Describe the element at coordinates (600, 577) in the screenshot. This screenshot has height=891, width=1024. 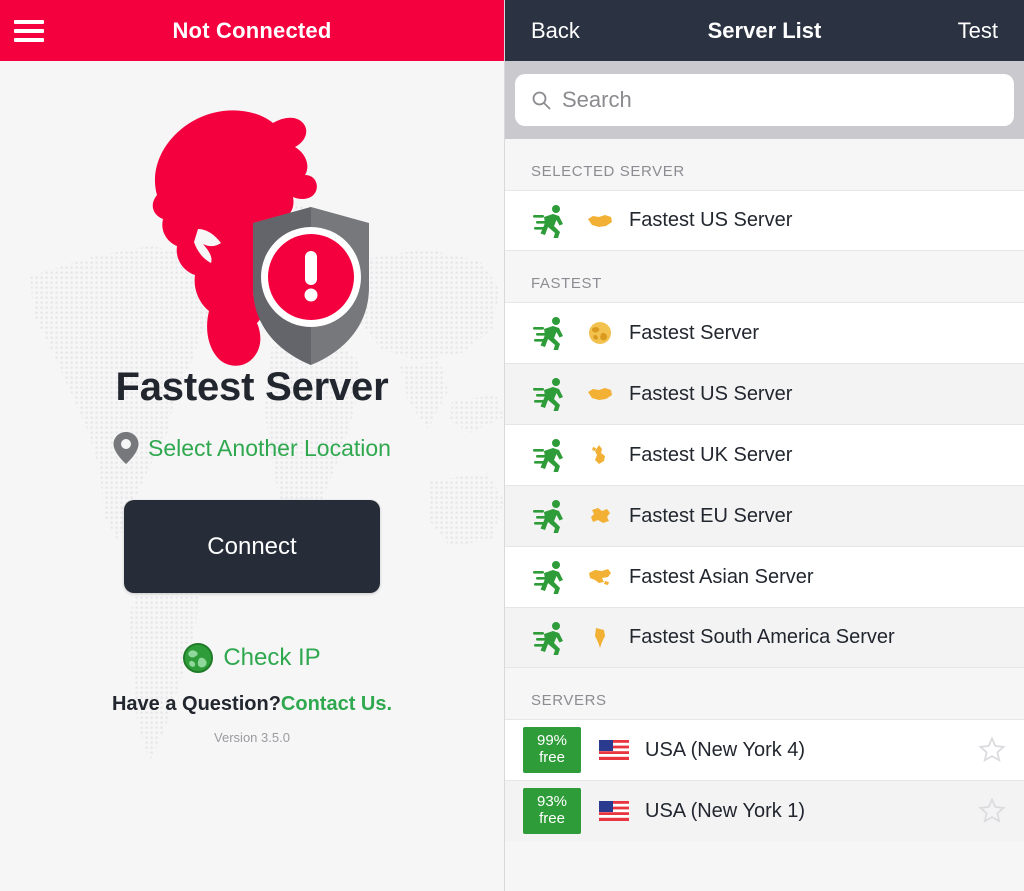
I see `asia-map-icon` at that location.